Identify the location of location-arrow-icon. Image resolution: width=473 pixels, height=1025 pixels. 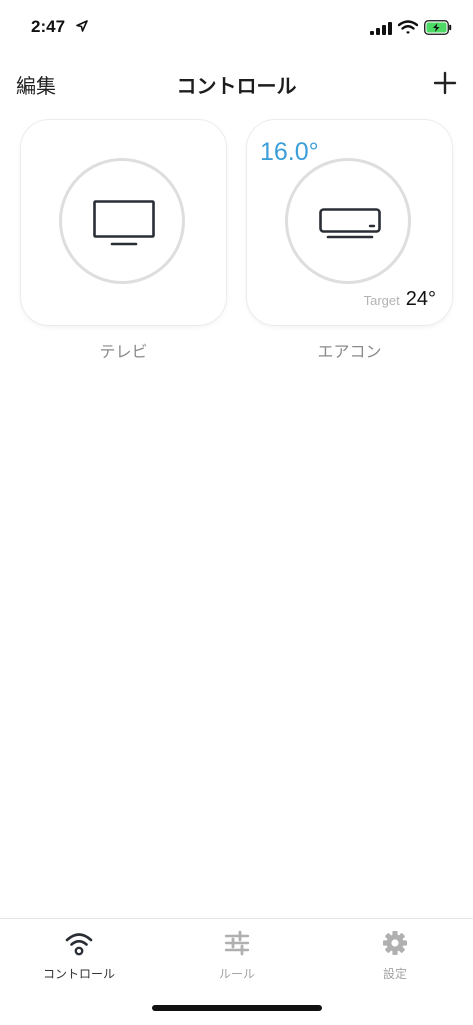
(82, 26).